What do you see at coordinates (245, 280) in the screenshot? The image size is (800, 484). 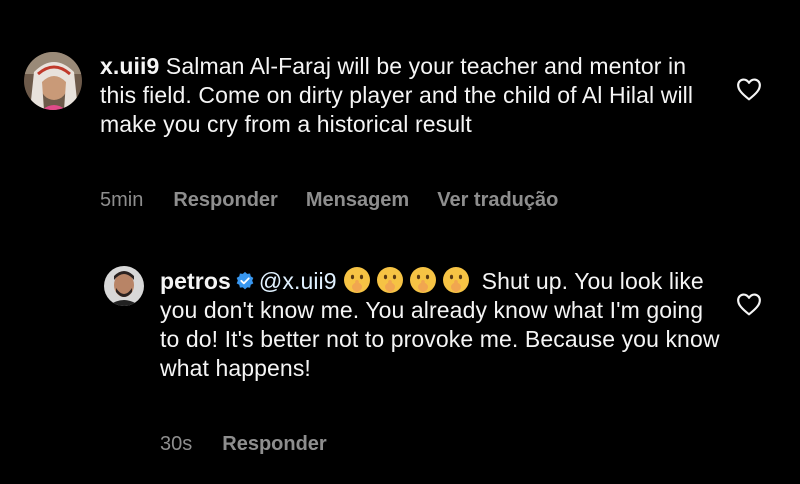 I see `verified-badge-icon` at bounding box center [245, 280].